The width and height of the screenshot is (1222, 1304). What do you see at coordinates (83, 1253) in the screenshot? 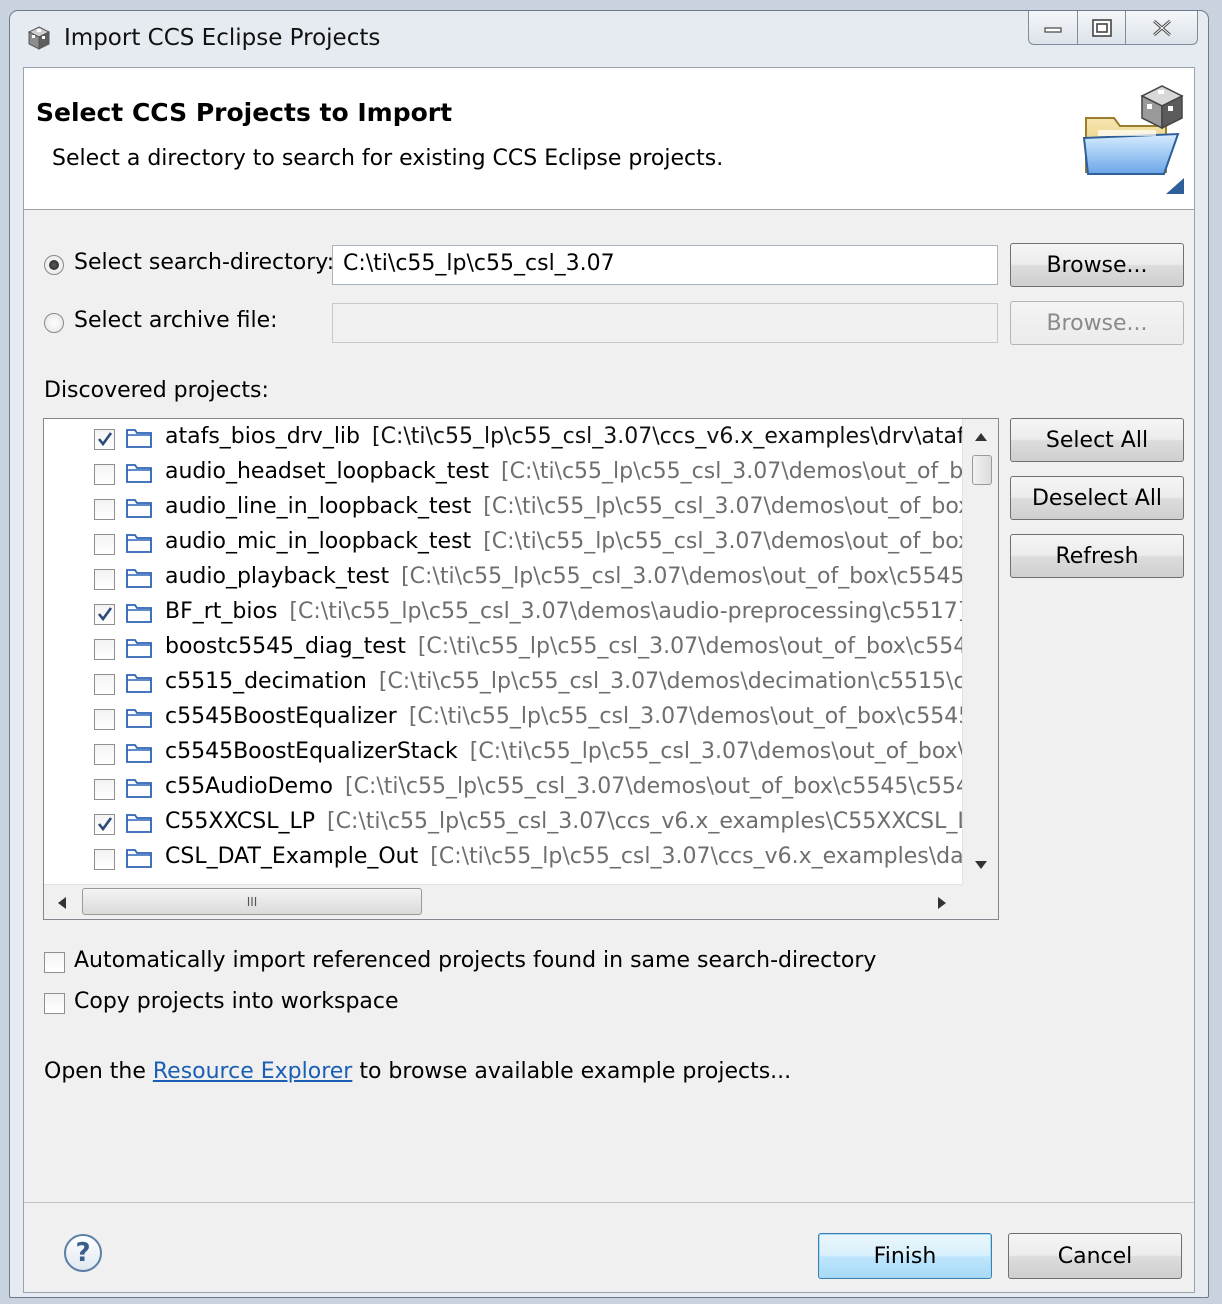
I see `help-button: ?` at bounding box center [83, 1253].